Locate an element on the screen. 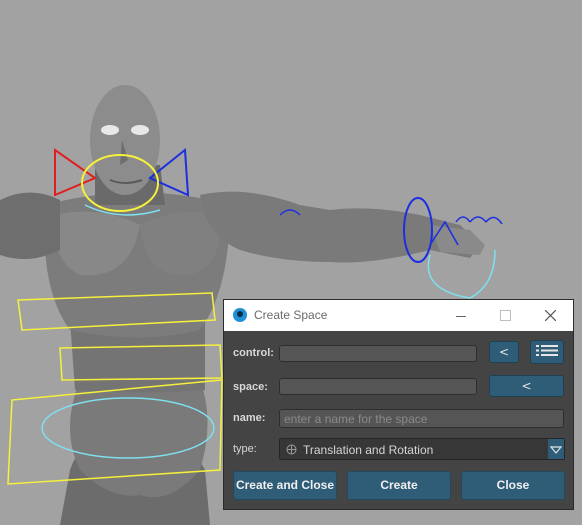  window-title: Create Space is located at coordinates (291, 315).